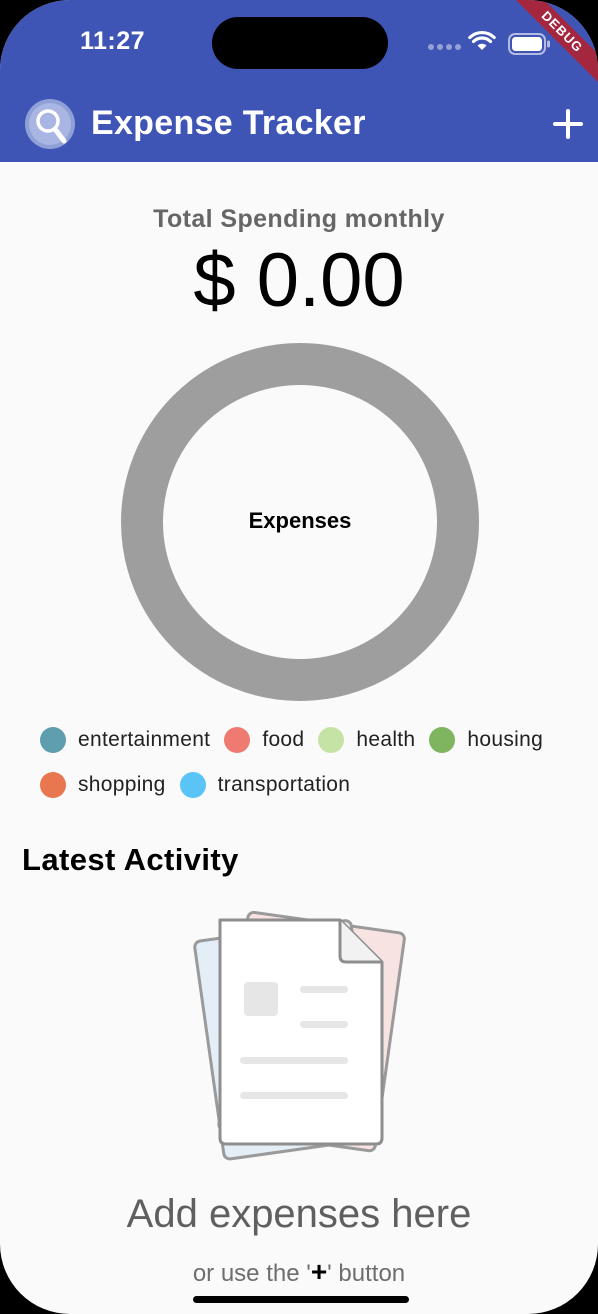 The height and width of the screenshot is (1314, 598). I want to click on latest-activity-title: Latest Activity, so click(130, 859).